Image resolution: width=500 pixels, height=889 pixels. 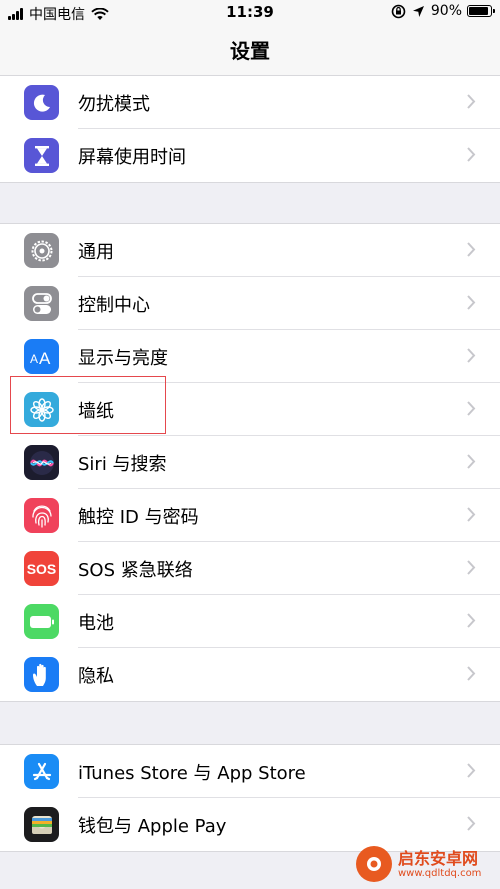 I want to click on status-right: 90%, so click(x=443, y=11).